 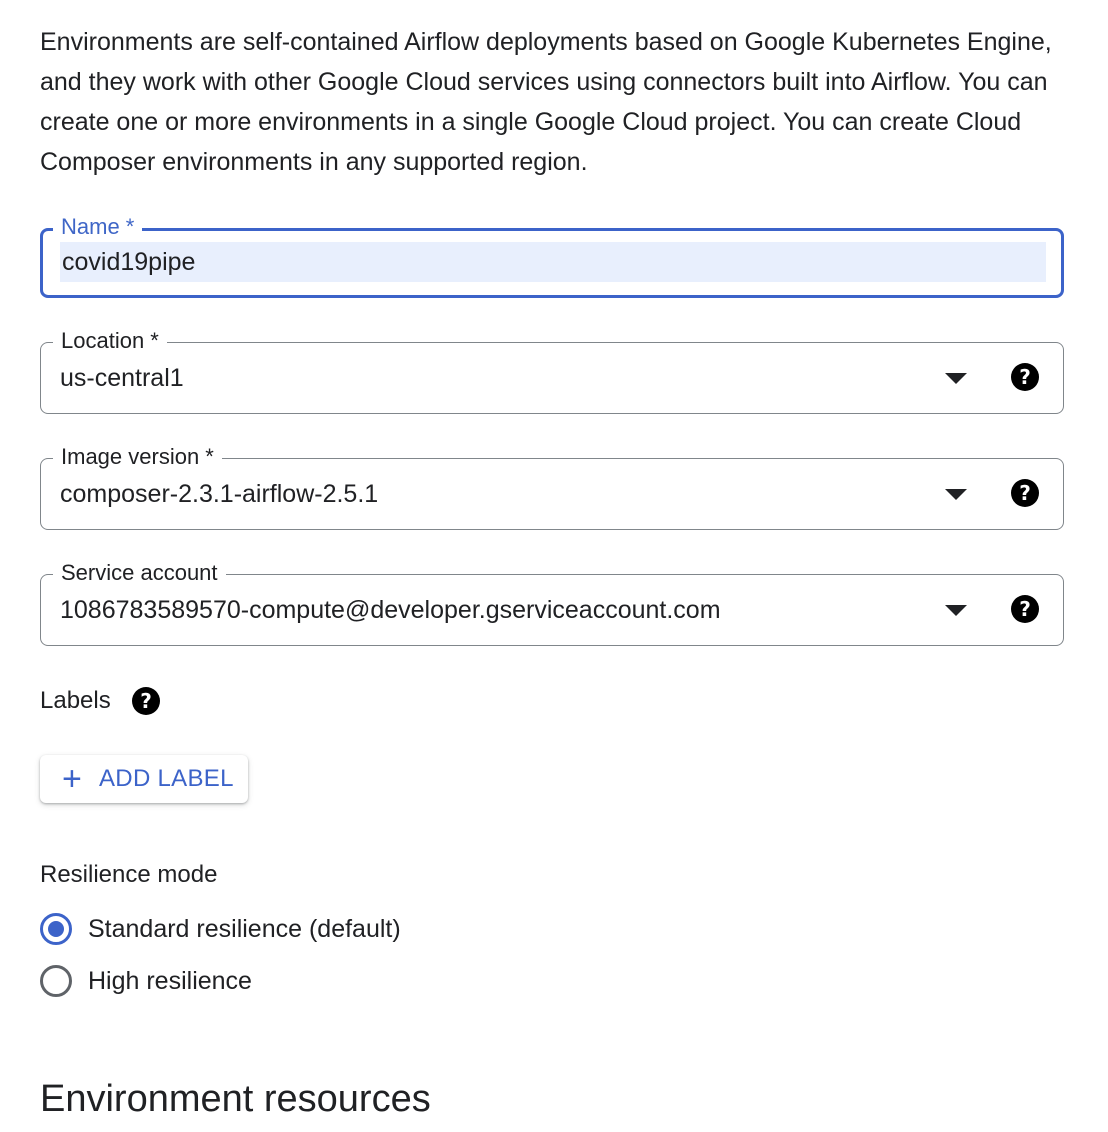 What do you see at coordinates (166, 778) in the screenshot?
I see `add-label-button-text: ADD LABEL` at bounding box center [166, 778].